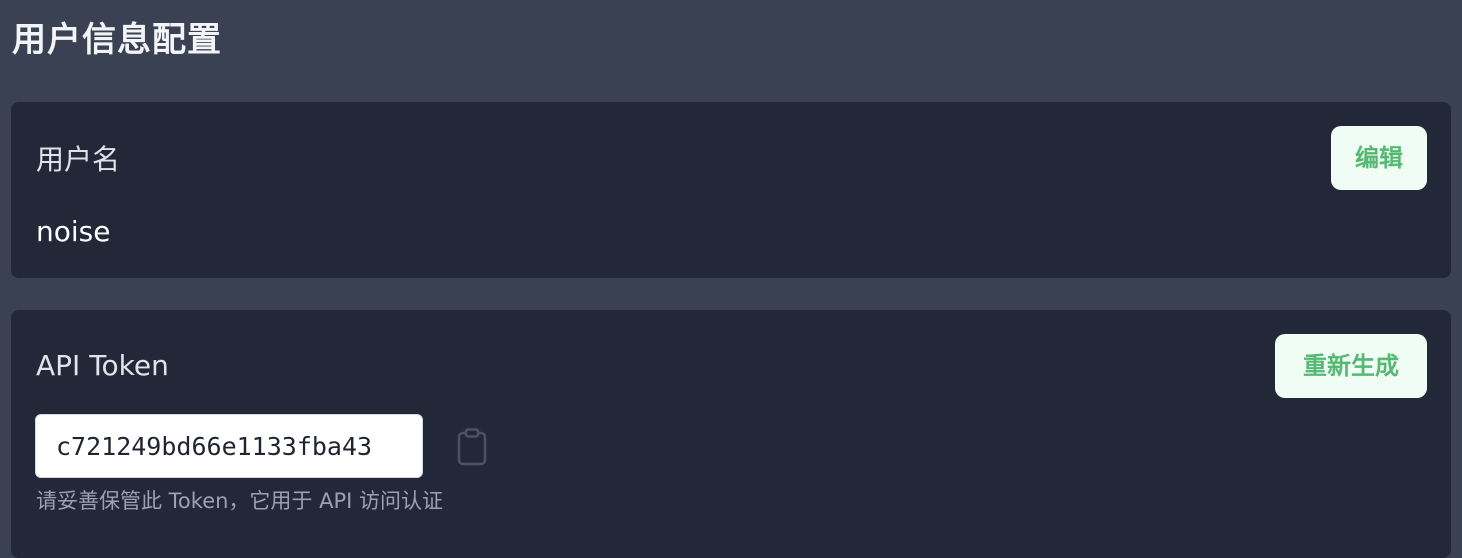  What do you see at coordinates (239, 501) in the screenshot?
I see `token-hint: 请妥善保管此 Token，它用于 API 访问认证` at bounding box center [239, 501].